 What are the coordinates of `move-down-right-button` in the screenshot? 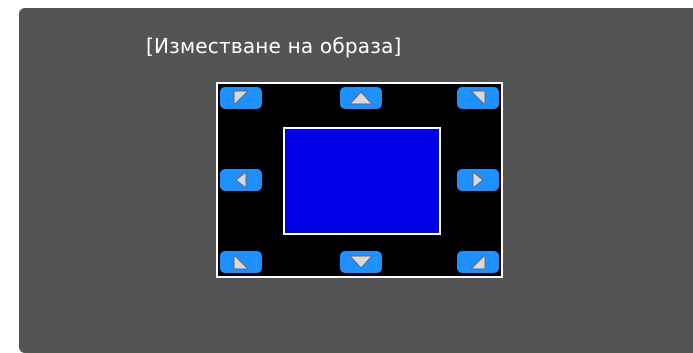 It's located at (478, 262).